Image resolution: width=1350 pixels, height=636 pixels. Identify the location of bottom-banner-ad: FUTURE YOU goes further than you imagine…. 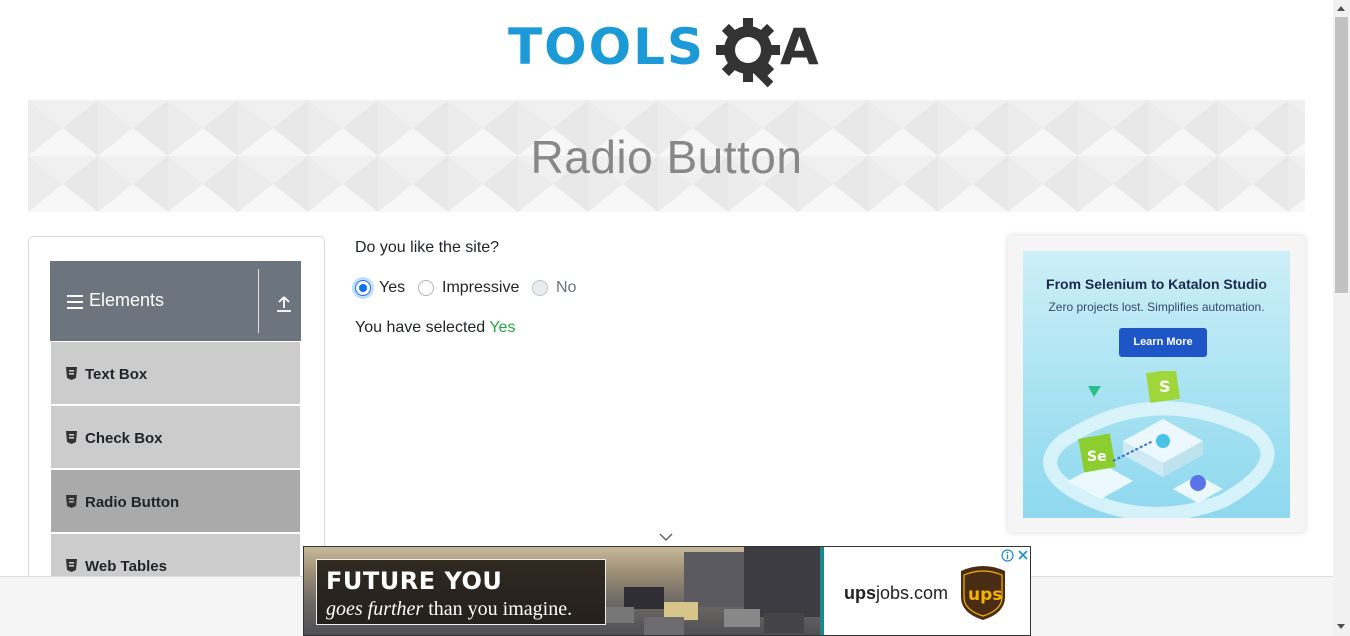
(667, 591).